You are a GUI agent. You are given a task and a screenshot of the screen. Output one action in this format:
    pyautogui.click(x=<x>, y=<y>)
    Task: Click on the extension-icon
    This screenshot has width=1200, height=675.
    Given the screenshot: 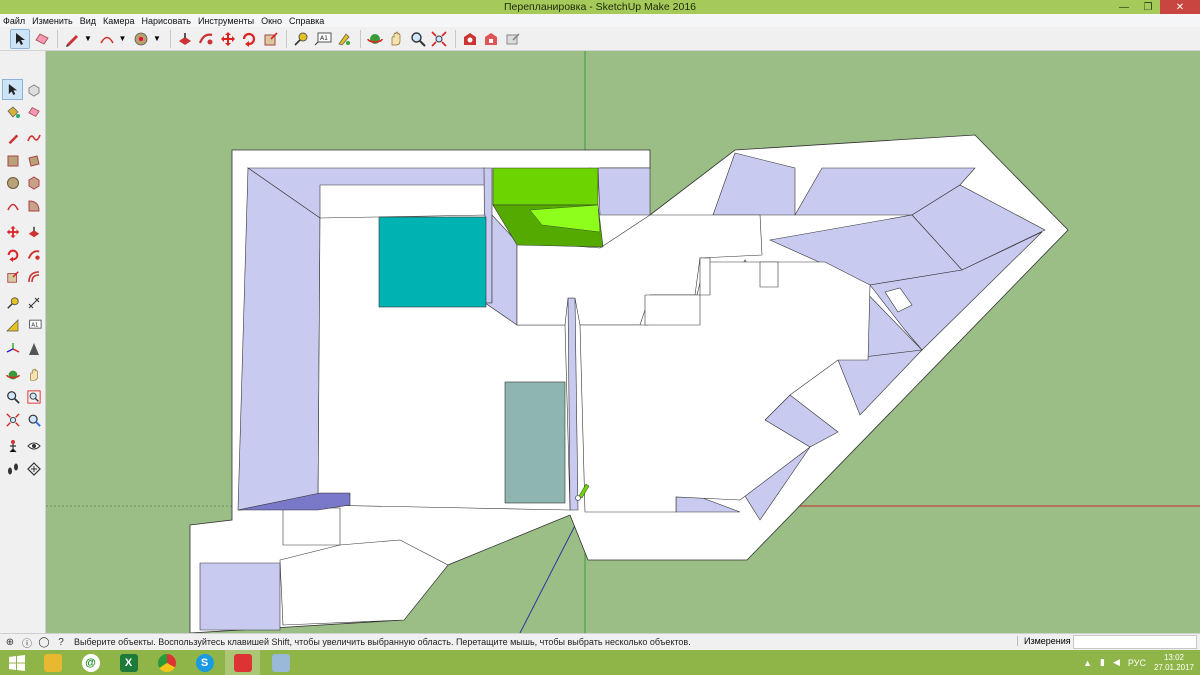 What is the action you would take?
    pyautogui.click(x=491, y=39)
    